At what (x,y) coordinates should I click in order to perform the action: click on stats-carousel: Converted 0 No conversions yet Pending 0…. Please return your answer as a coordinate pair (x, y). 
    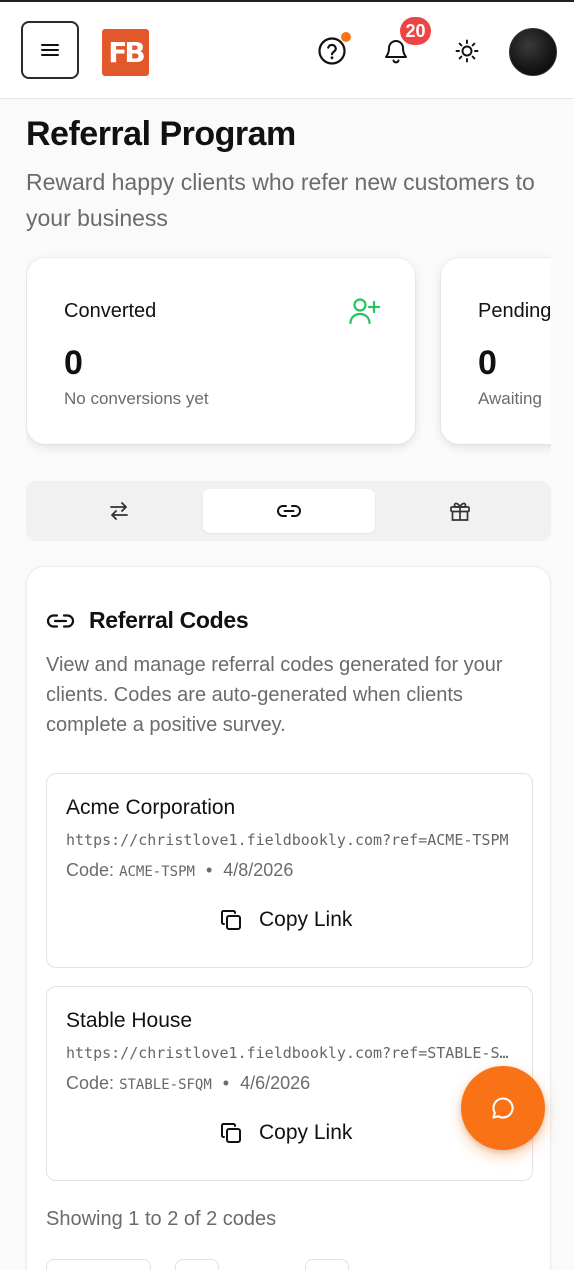
    Looking at the image, I should click on (288, 354).